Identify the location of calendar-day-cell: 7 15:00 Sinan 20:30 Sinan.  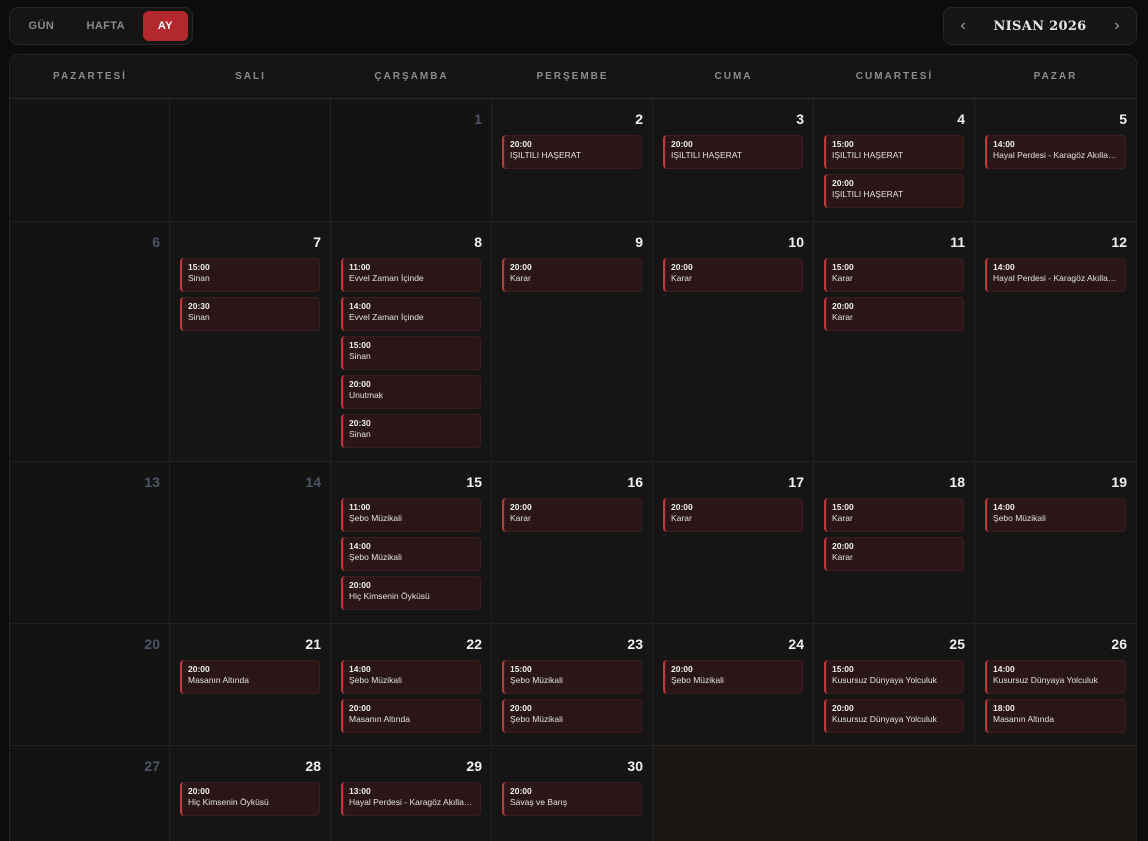
(250, 341).